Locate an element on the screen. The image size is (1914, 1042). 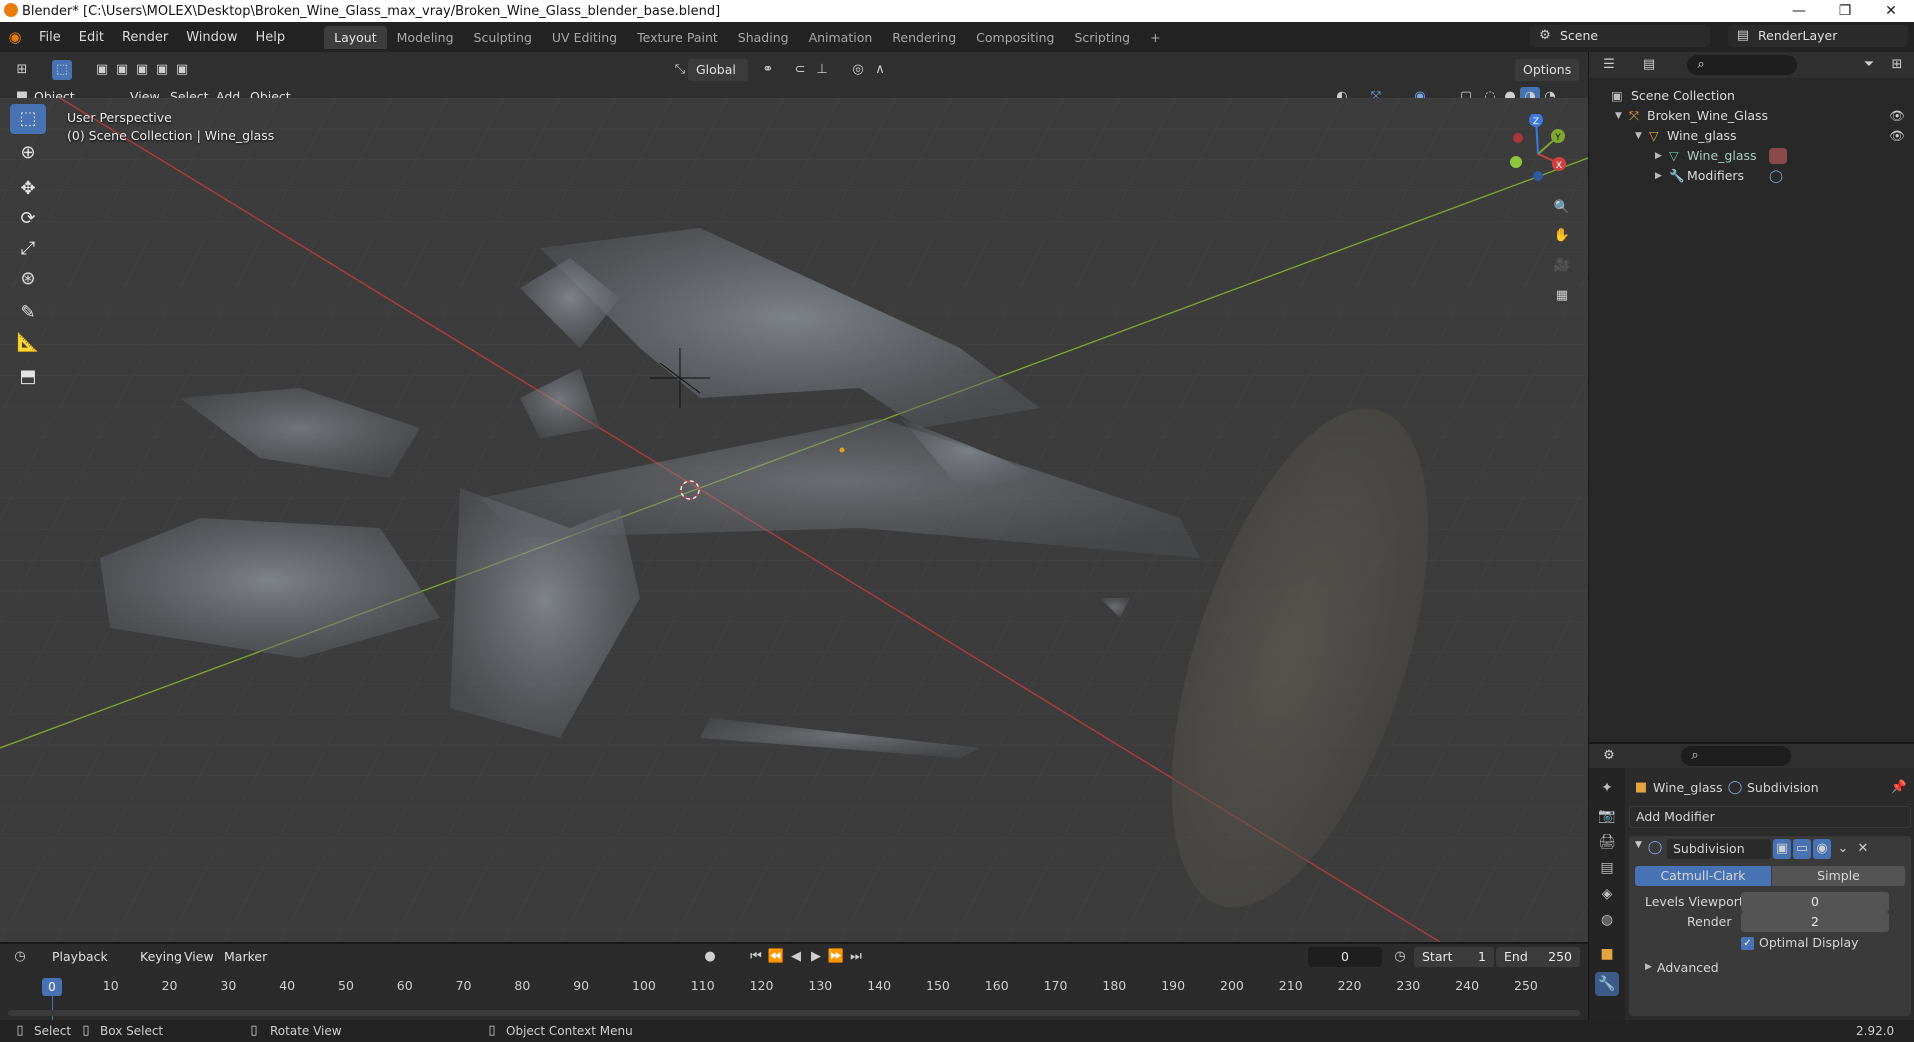
new-collection-icon: ⊞ is located at coordinates (1897, 65).